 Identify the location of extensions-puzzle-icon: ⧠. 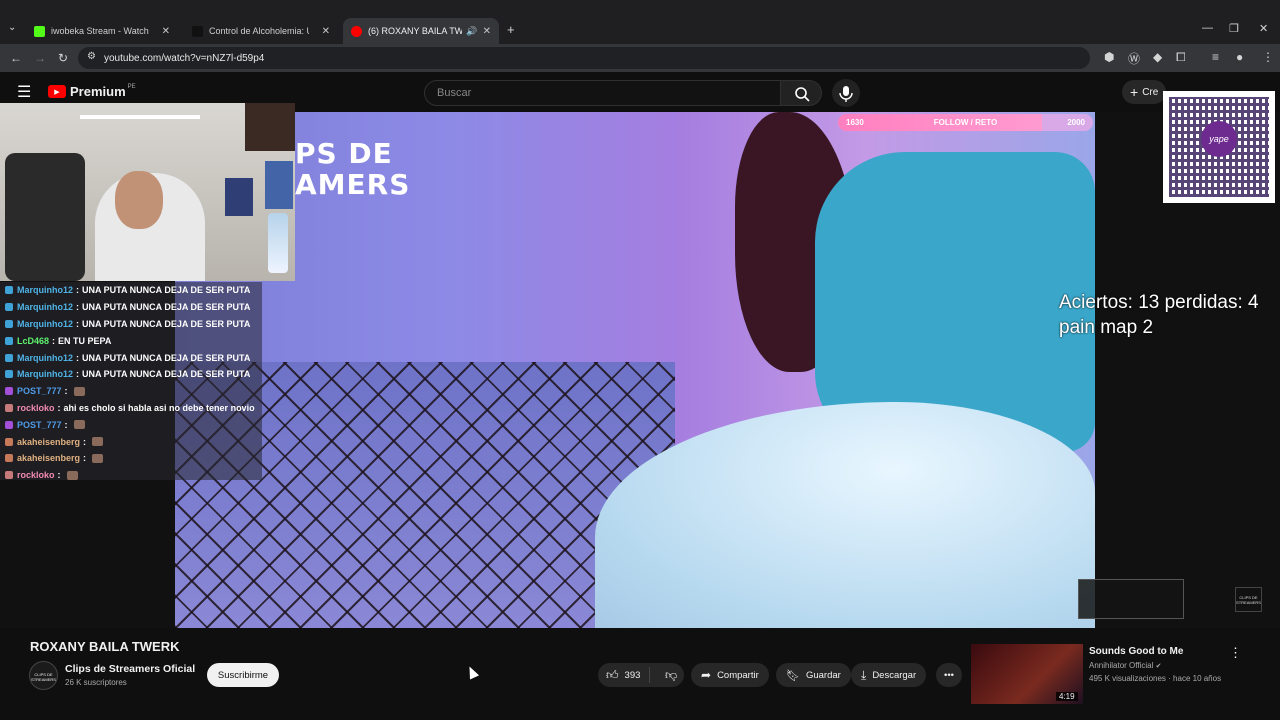
(1181, 57).